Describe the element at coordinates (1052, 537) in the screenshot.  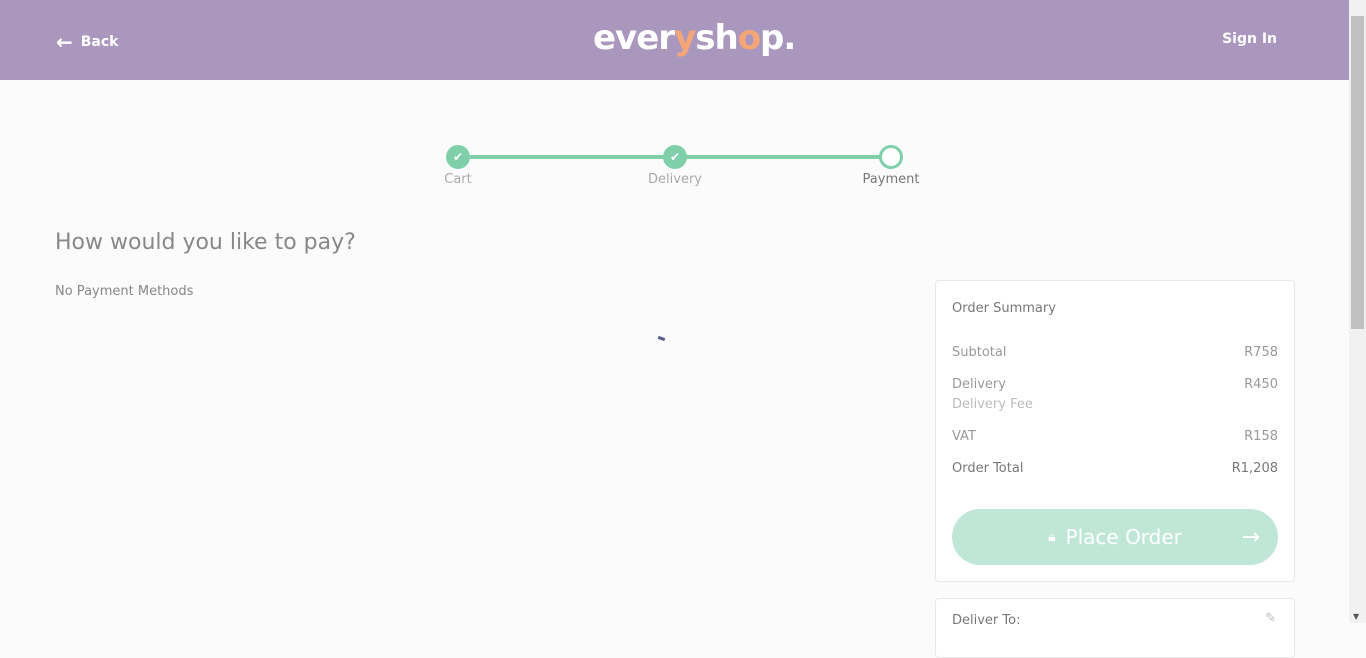
I see `lock-icon: 🔒︎` at that location.